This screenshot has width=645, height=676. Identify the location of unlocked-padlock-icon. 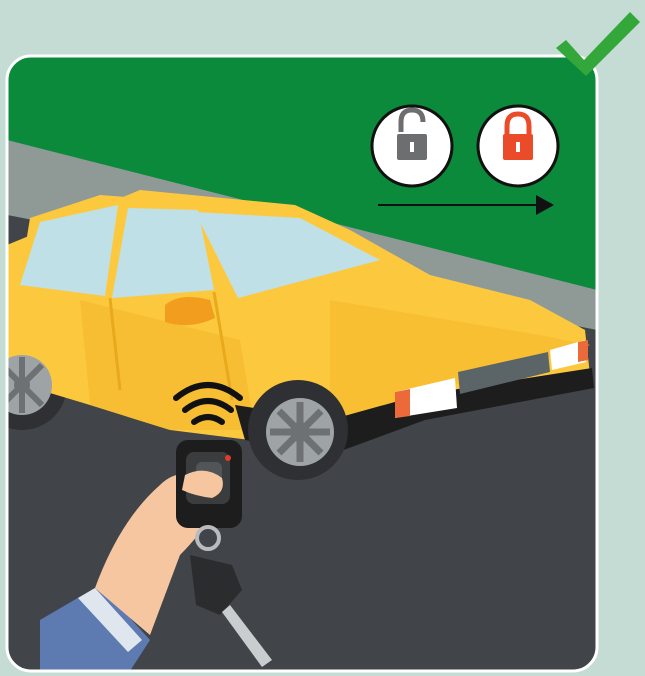
(412, 146).